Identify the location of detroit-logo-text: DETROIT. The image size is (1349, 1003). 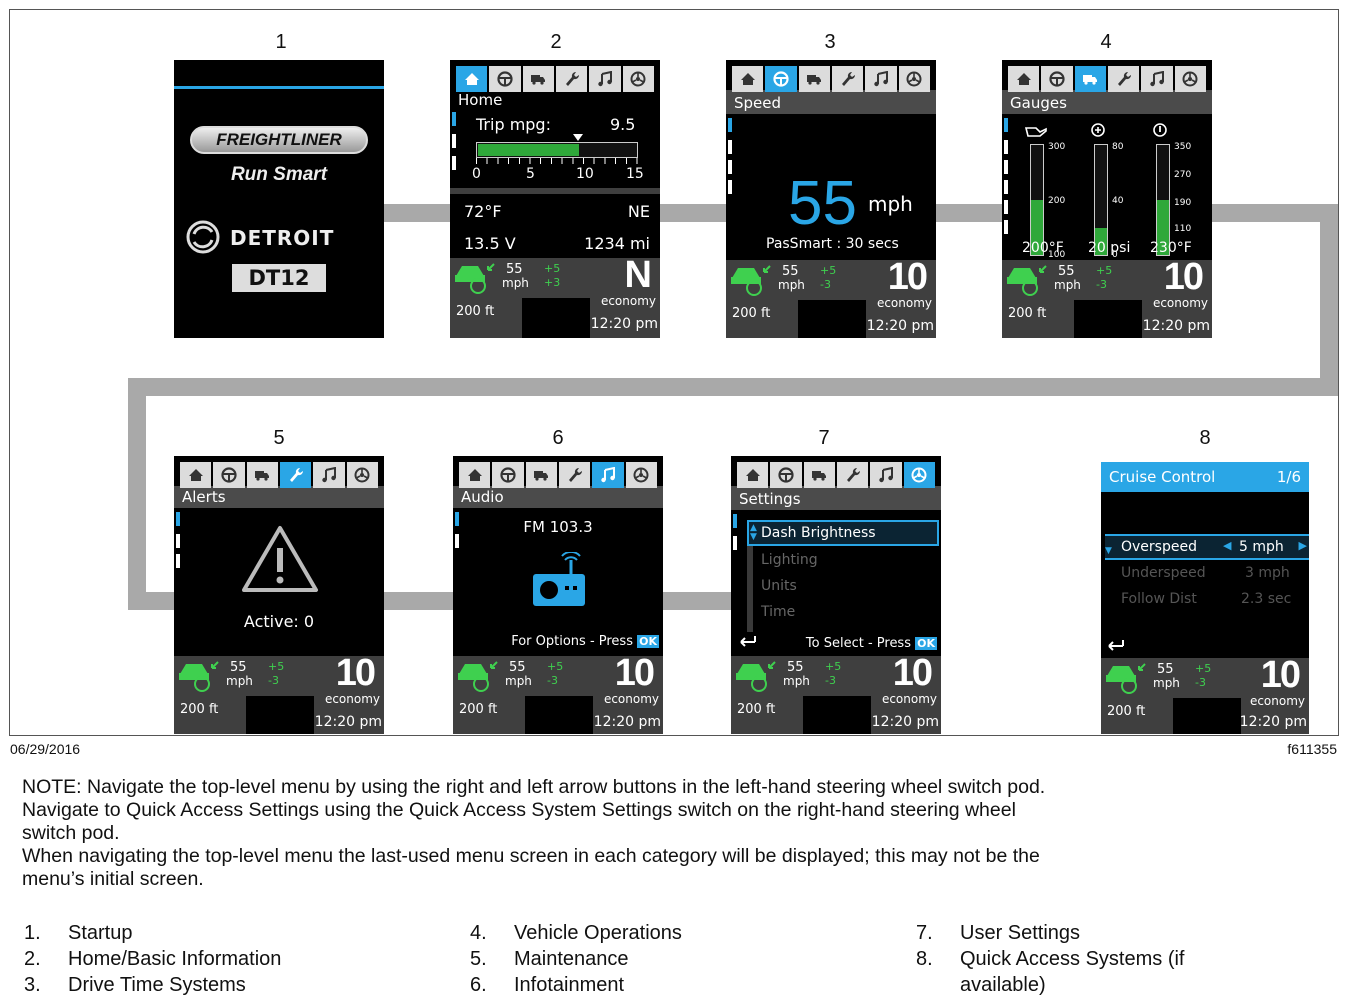
(282, 238).